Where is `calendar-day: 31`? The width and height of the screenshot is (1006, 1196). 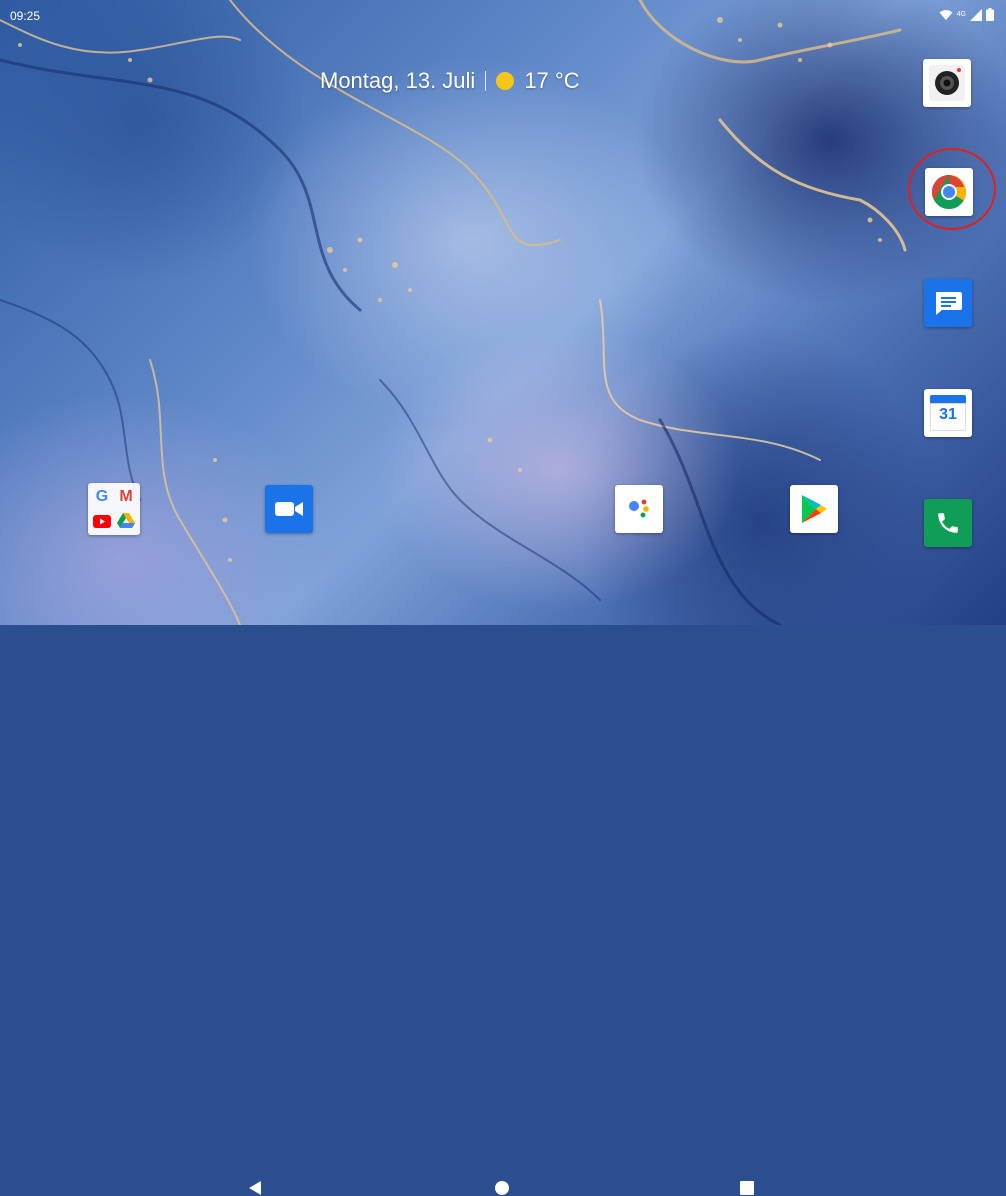
calendar-day: 31 is located at coordinates (948, 414).